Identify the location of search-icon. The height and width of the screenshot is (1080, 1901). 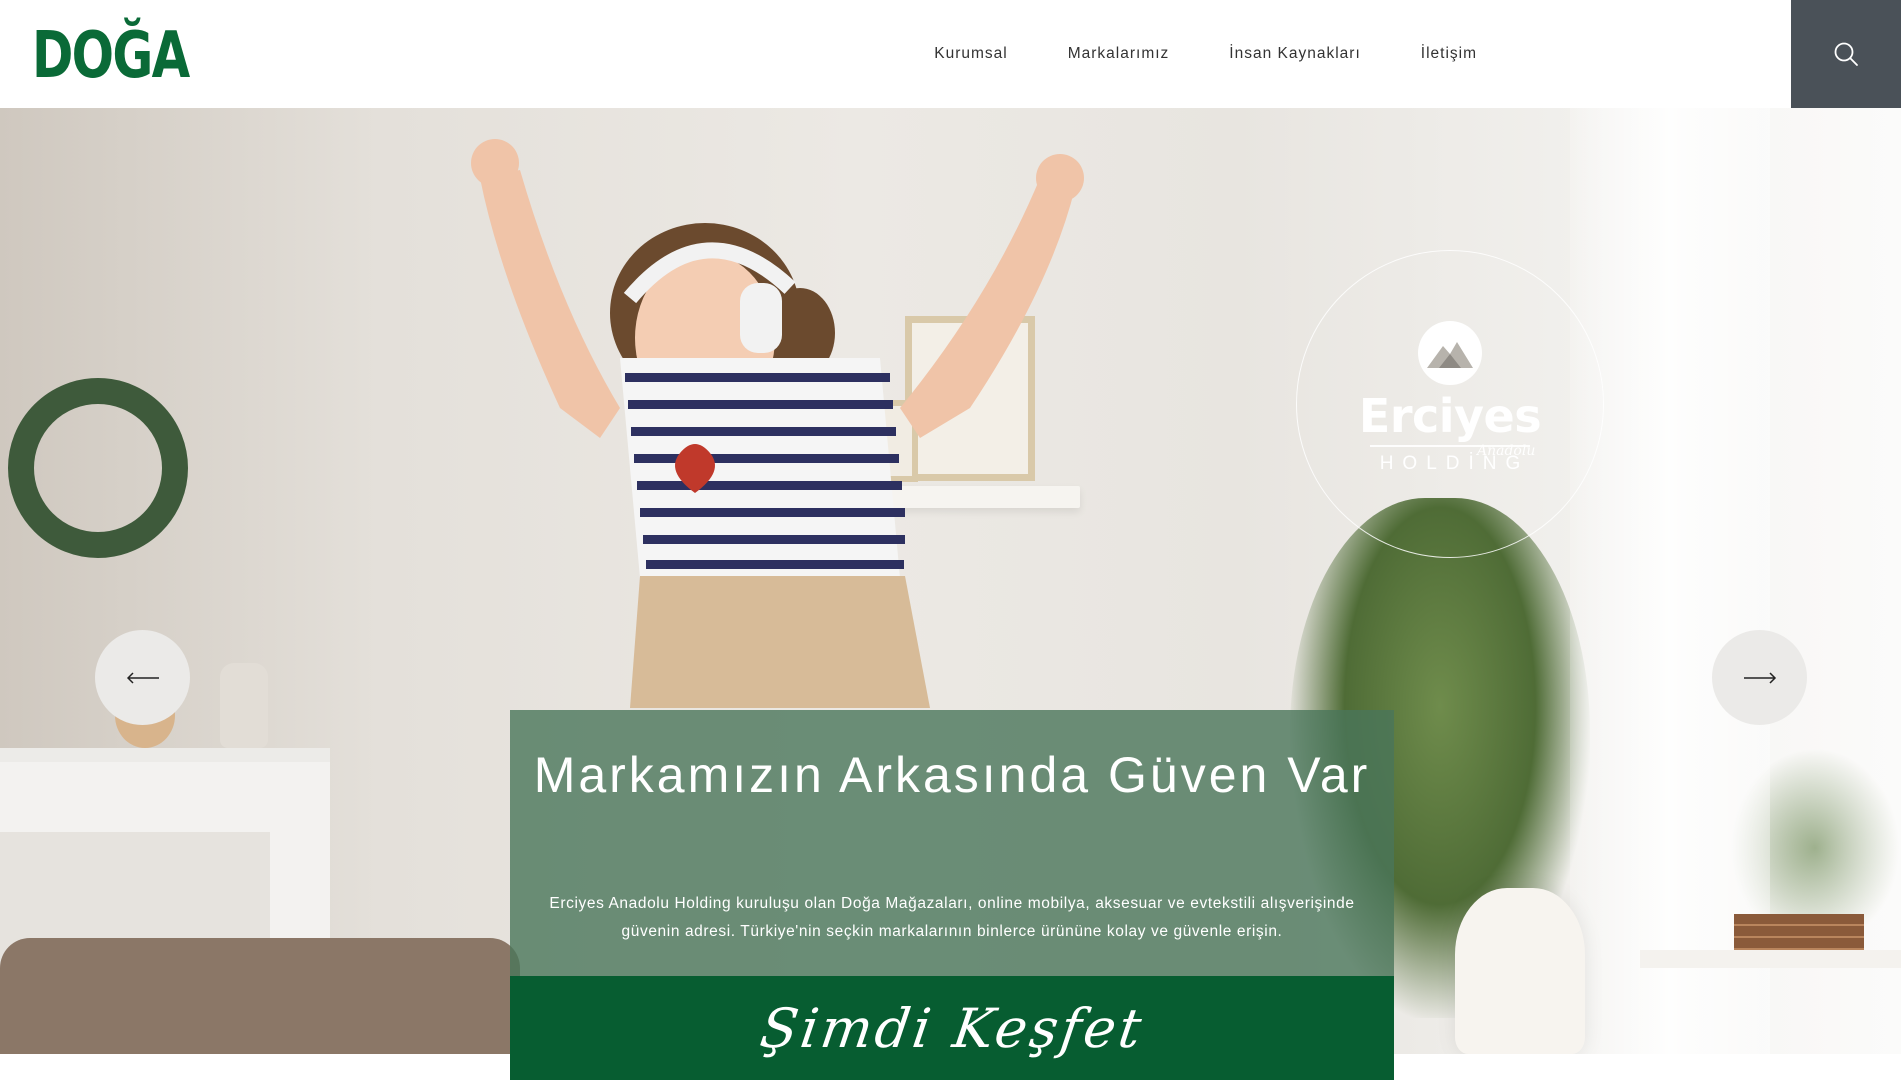
(1846, 54).